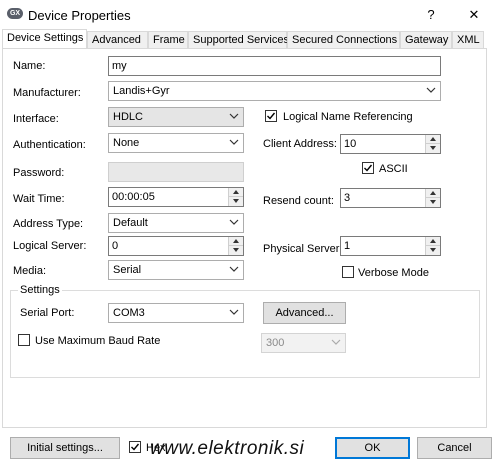 The image size is (500, 468). I want to click on app-icon: GX, so click(15, 13).